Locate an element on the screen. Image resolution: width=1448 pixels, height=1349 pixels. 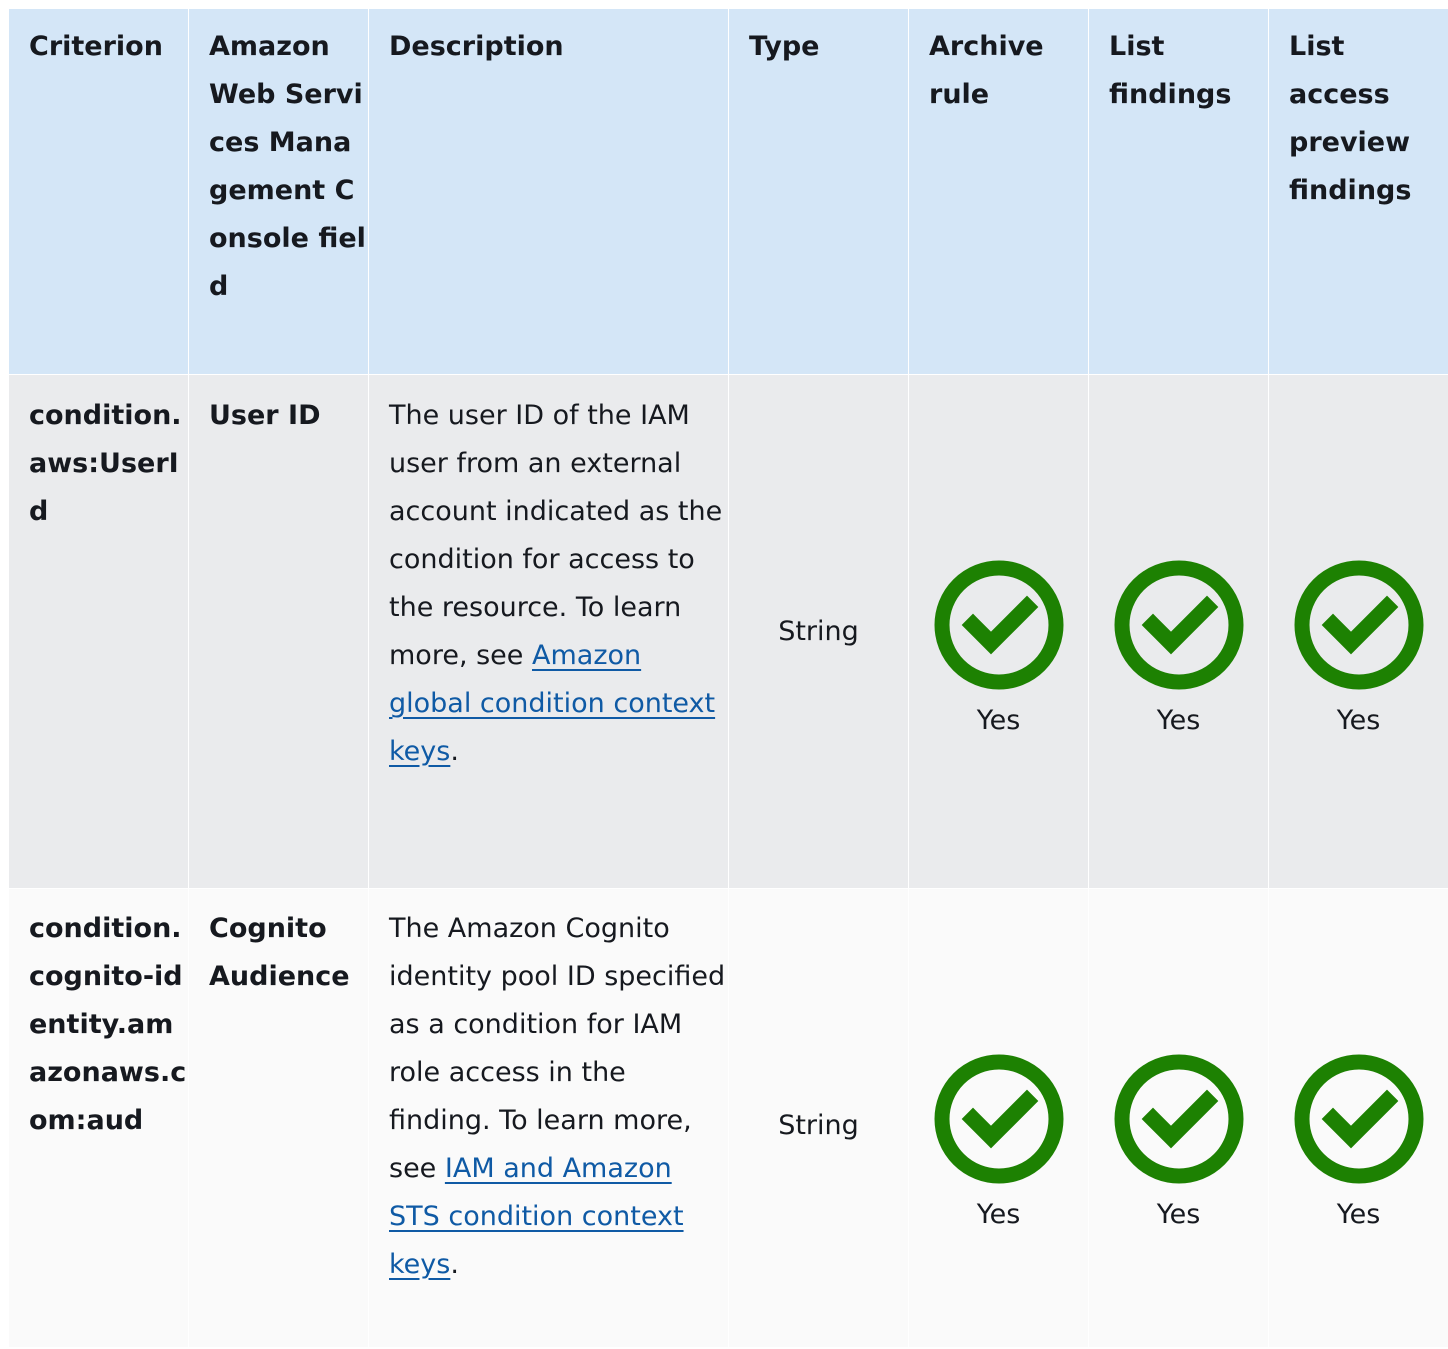
console-field-cell: Cognito Audience is located at coordinates (278, 1118).